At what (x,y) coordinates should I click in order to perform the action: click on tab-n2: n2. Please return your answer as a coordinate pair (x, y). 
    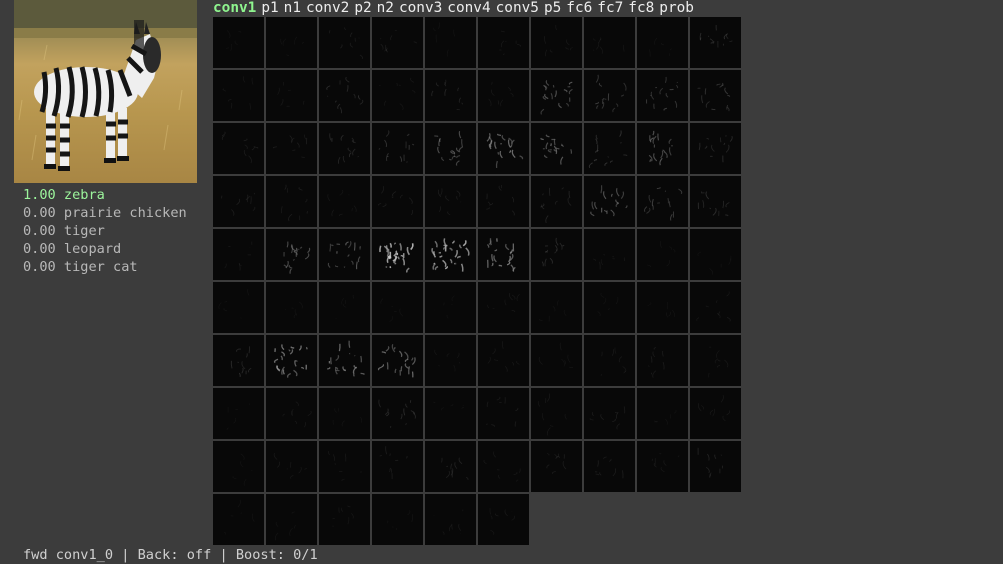
    Looking at the image, I should click on (388, 8).